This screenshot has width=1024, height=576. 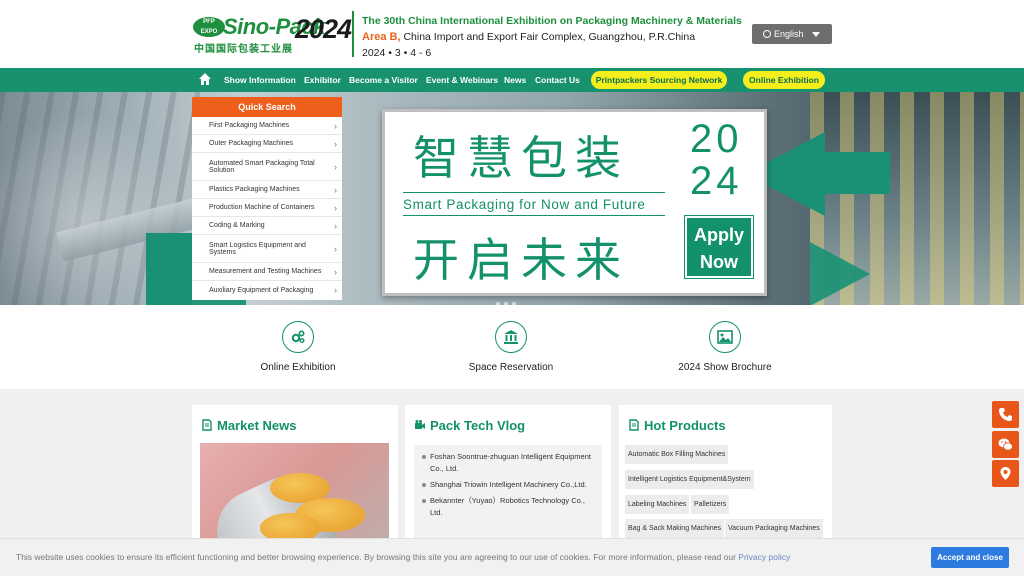 I want to click on shortcut-space-reservation: Space Reservation, so click(x=511, y=347).